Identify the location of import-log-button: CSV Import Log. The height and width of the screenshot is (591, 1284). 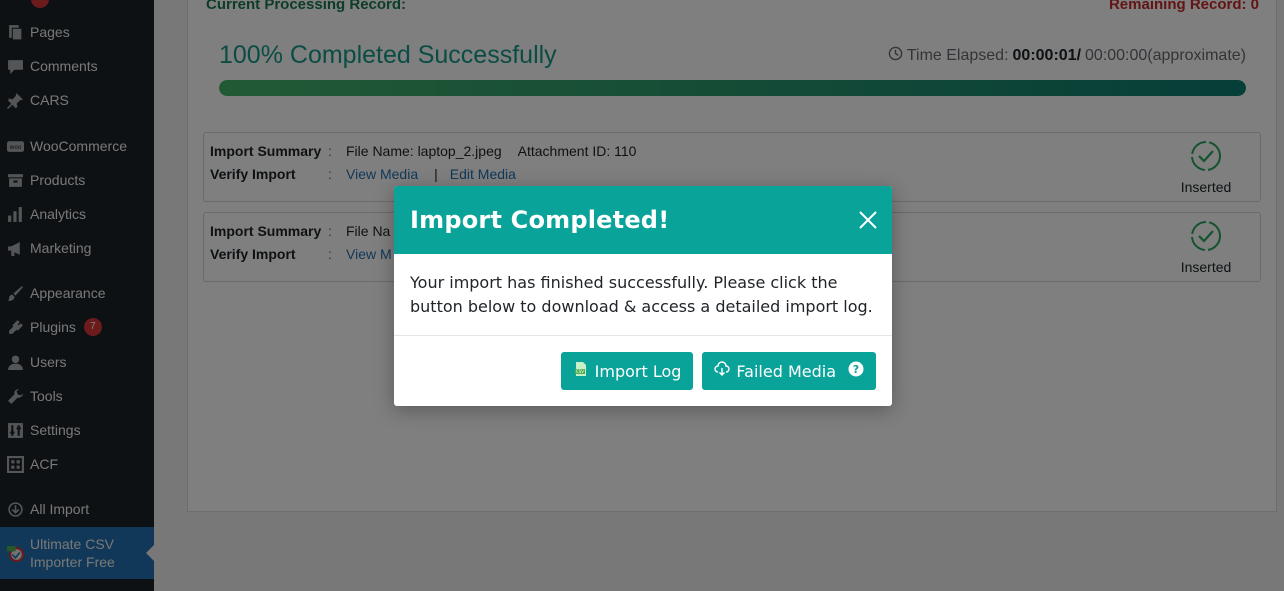
(627, 371).